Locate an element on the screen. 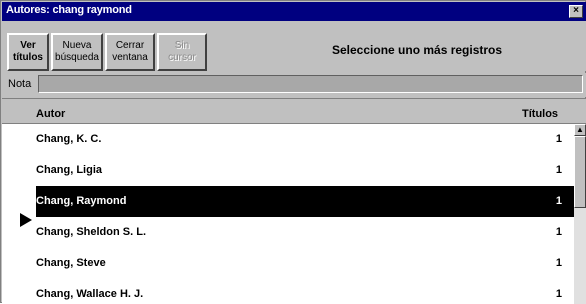 The height and width of the screenshot is (304, 586). note-field is located at coordinates (310, 84).